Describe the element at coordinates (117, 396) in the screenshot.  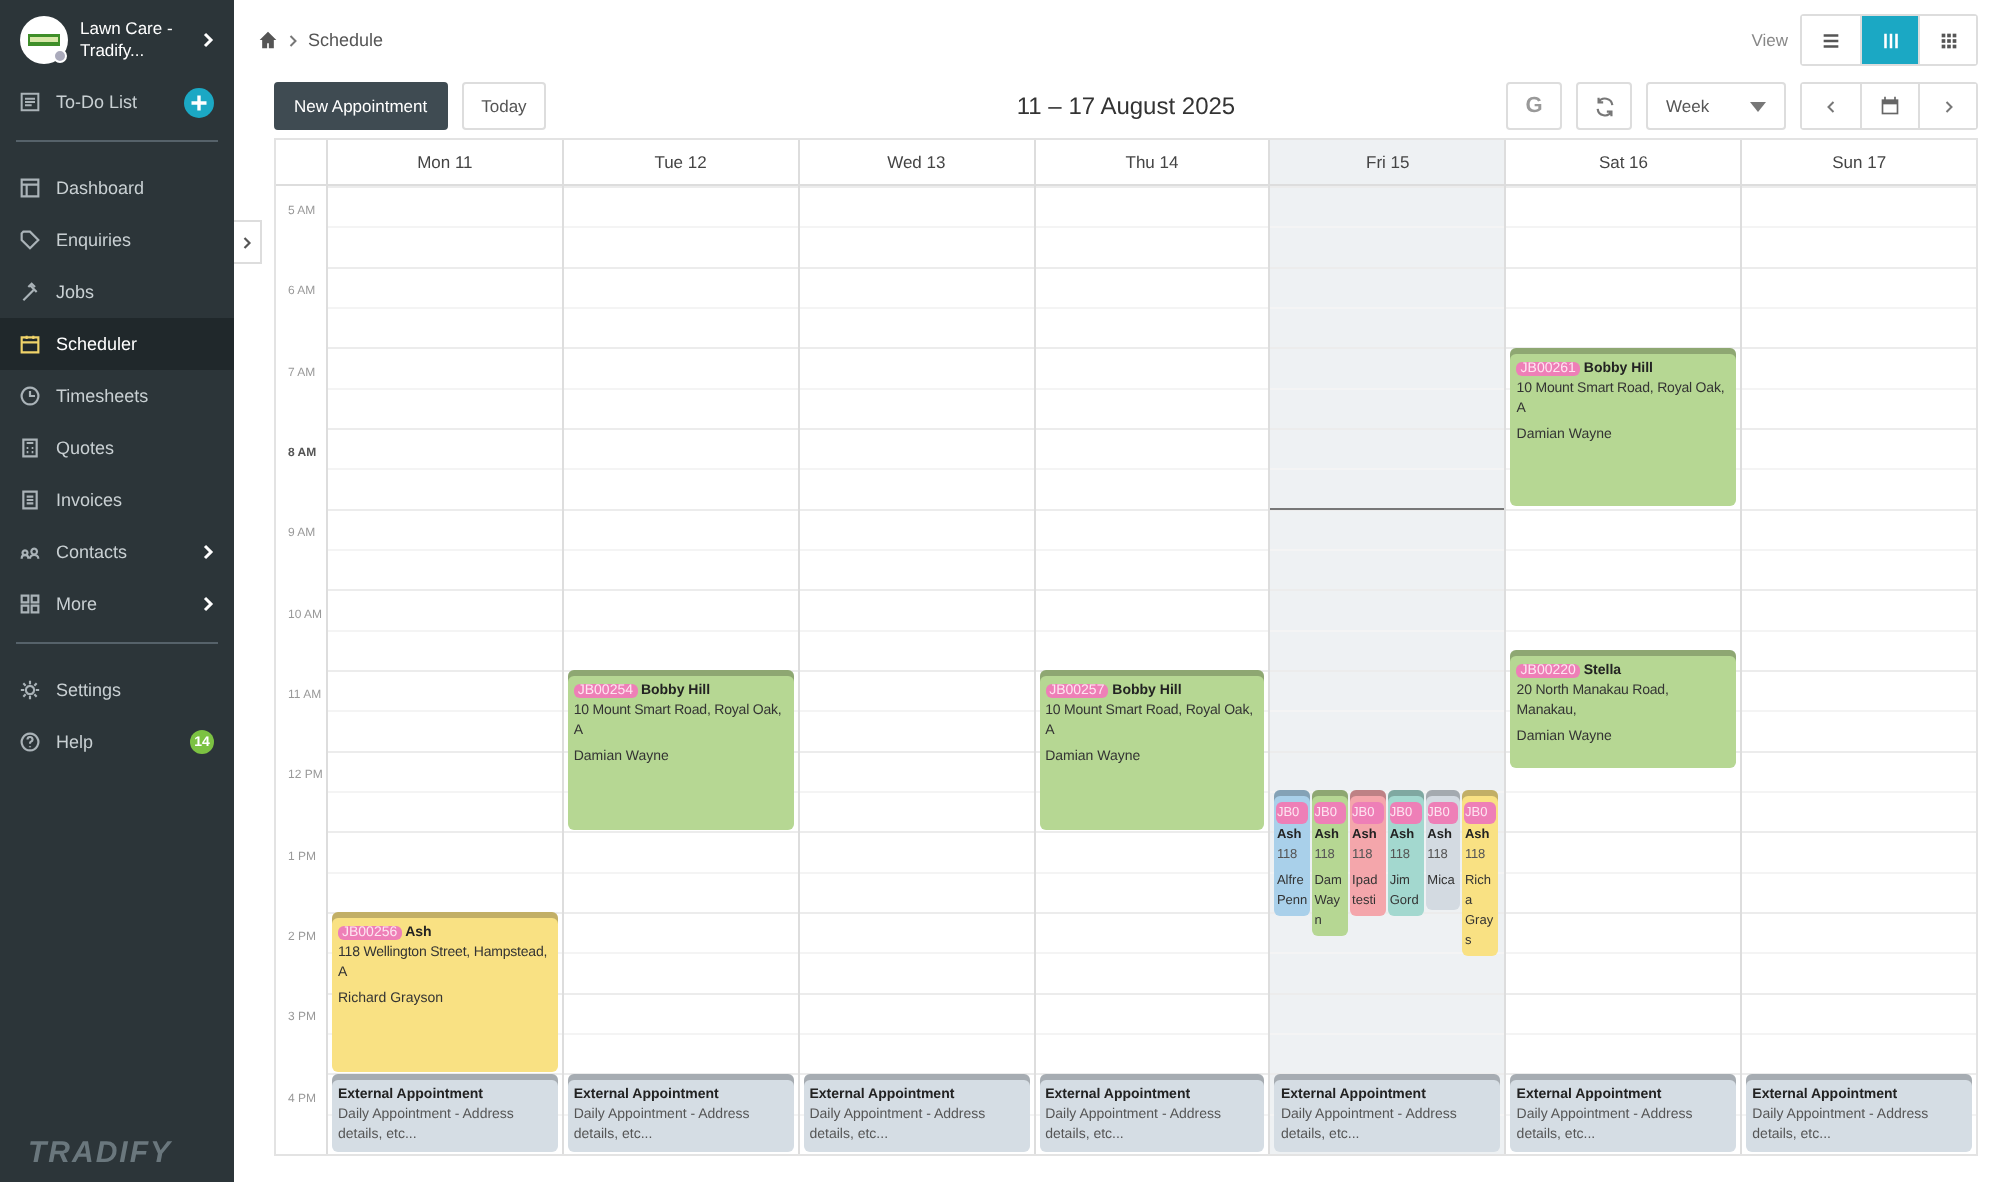
I see `nav-item: Timesheets` at that location.